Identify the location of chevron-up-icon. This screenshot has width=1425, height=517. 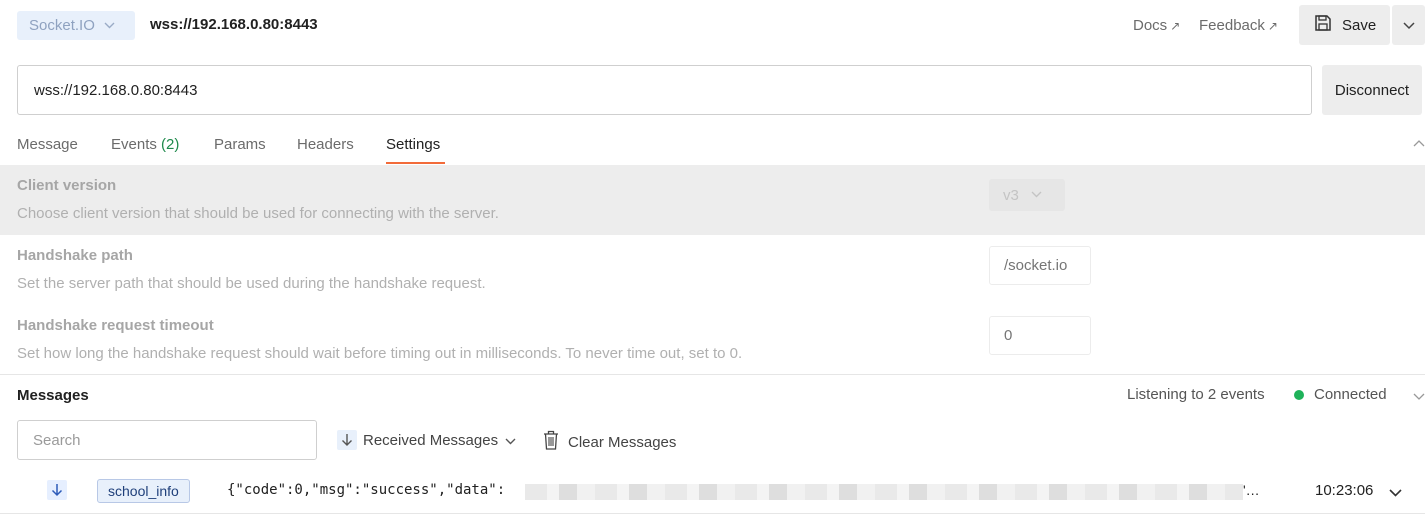
(1419, 142).